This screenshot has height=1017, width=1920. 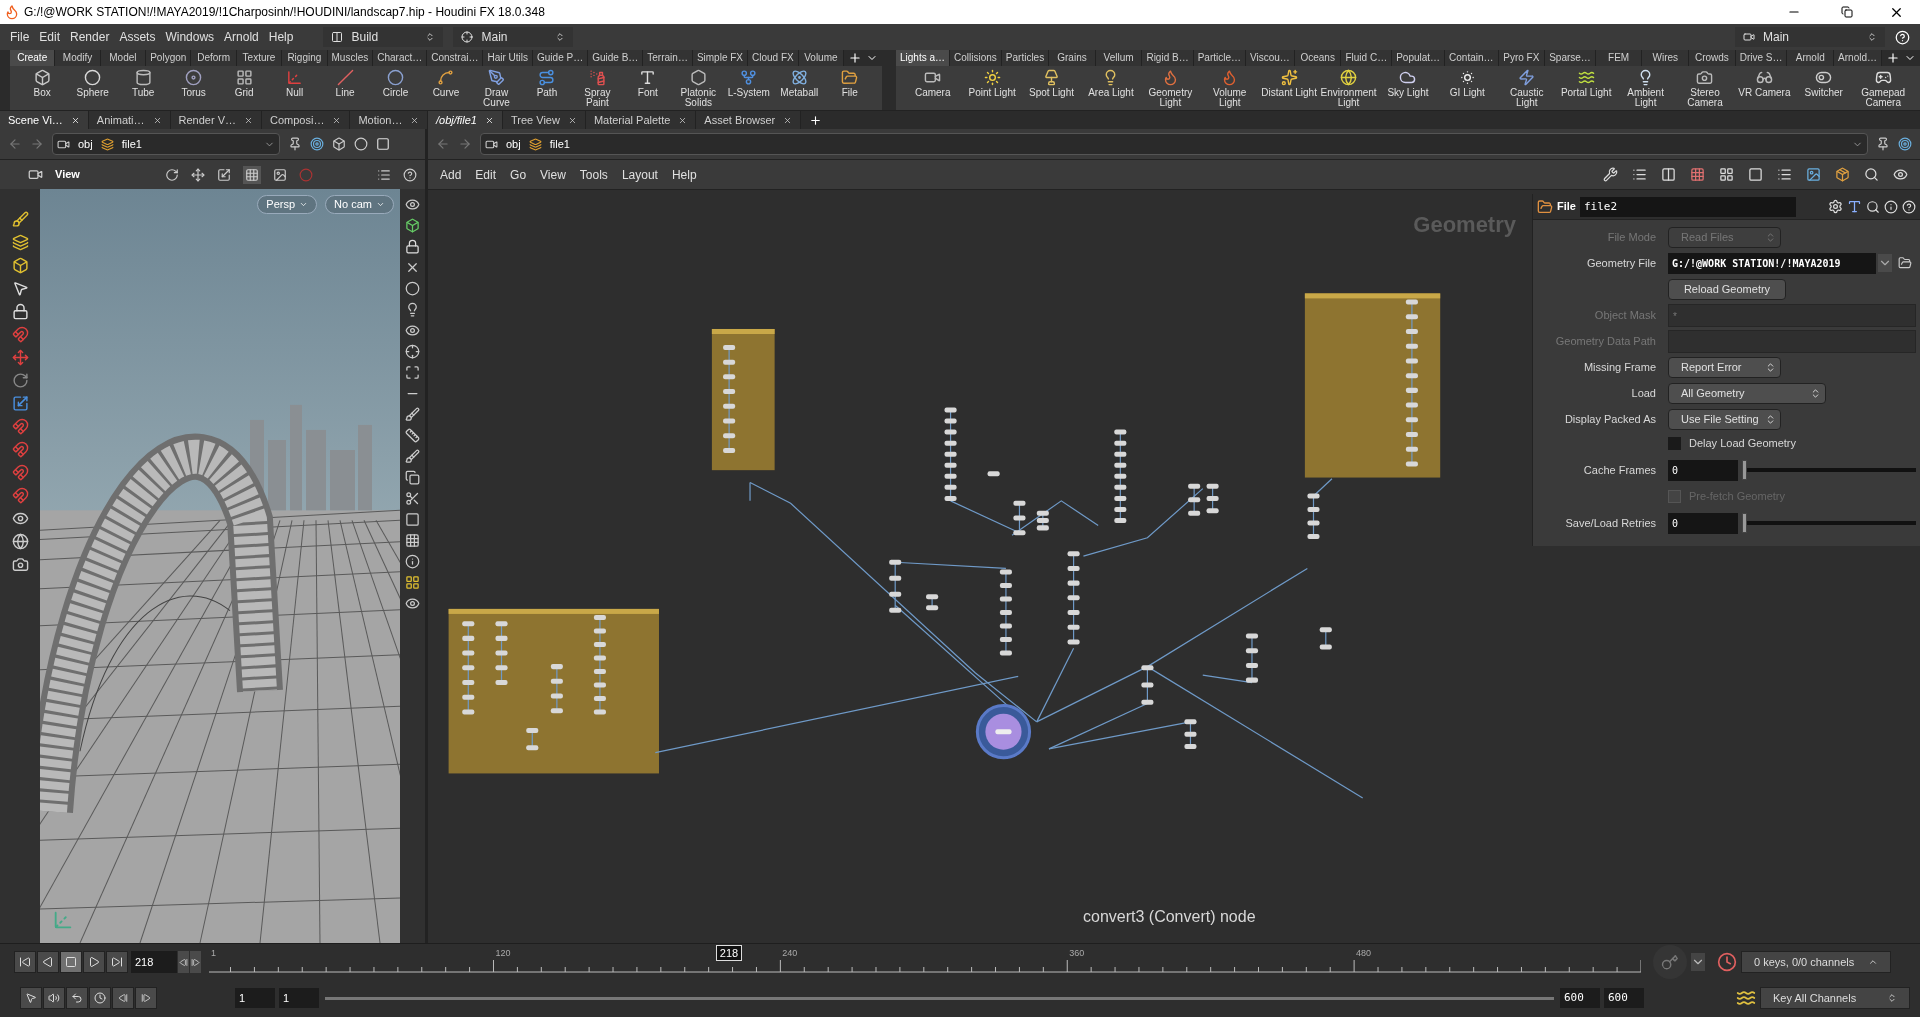 I want to click on shelf-tab: Grains, so click(x=1072, y=58).